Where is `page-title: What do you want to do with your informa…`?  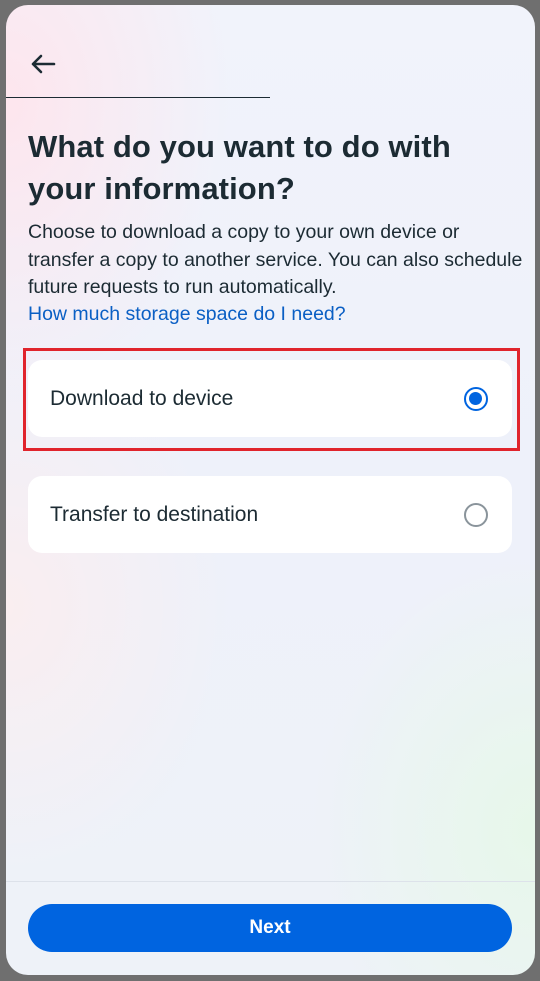 page-title: What do you want to do with your informa… is located at coordinates (239, 167).